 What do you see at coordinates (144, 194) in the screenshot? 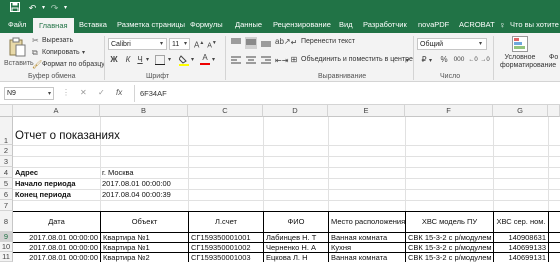
I see `end-period-value: 2017.08.04 00:00:39` at bounding box center [144, 194].